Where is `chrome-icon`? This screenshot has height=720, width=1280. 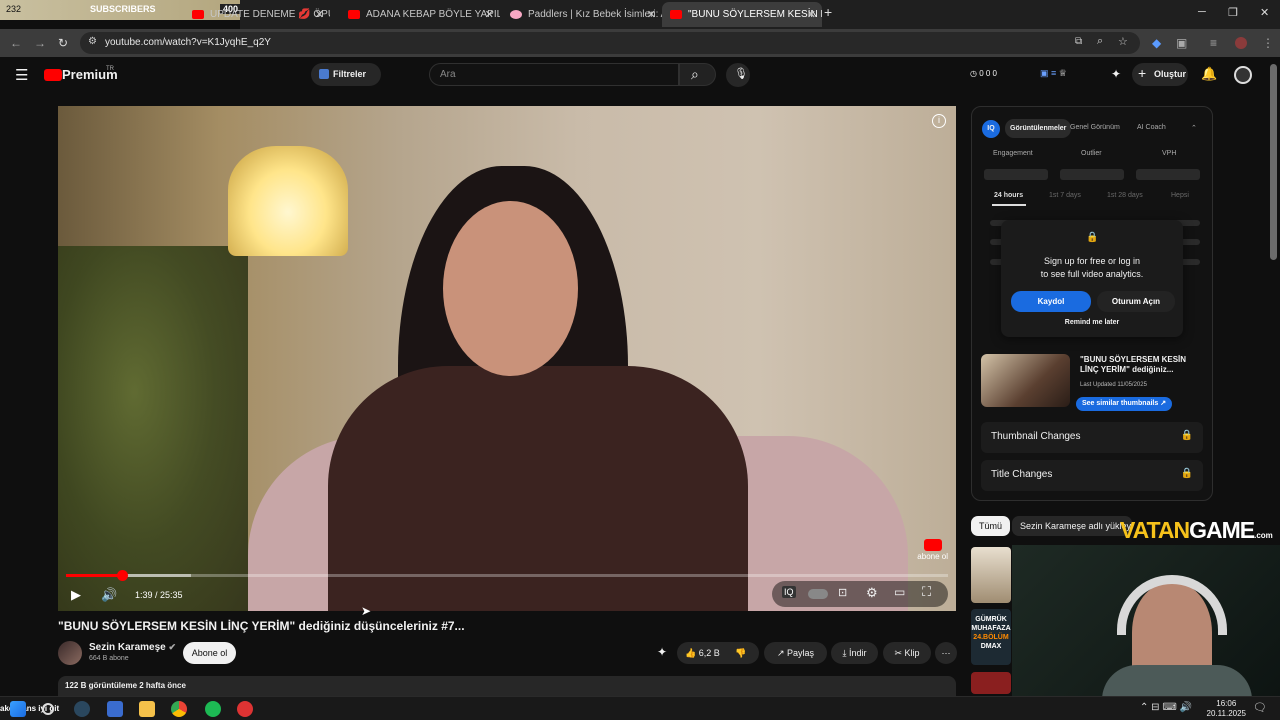 chrome-icon is located at coordinates (179, 709).